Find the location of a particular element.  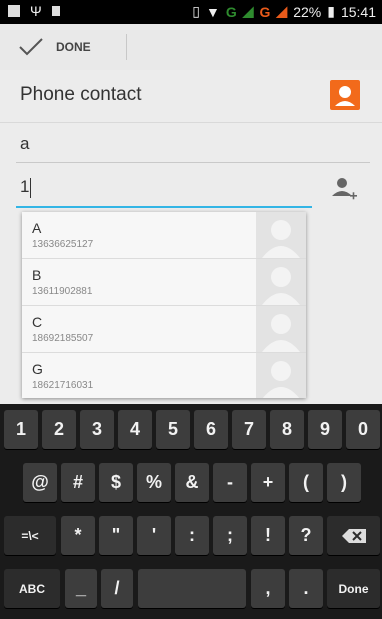

action-divider is located at coordinates (126, 47).